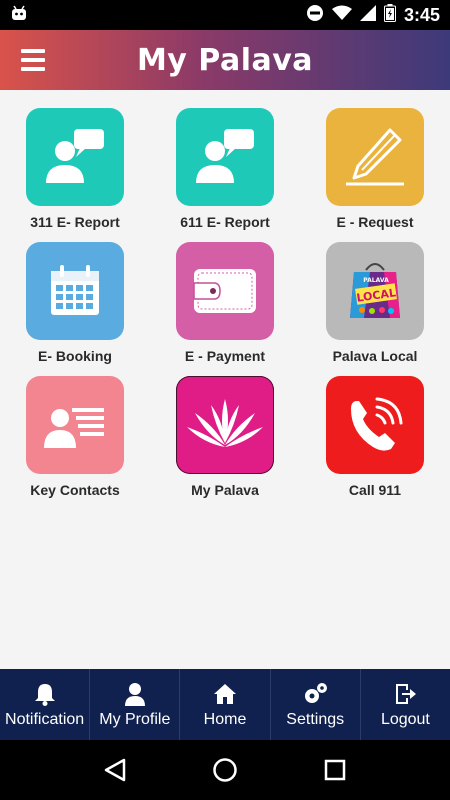  What do you see at coordinates (225, 356) in the screenshot?
I see `tile-label: E - Payment` at bounding box center [225, 356].